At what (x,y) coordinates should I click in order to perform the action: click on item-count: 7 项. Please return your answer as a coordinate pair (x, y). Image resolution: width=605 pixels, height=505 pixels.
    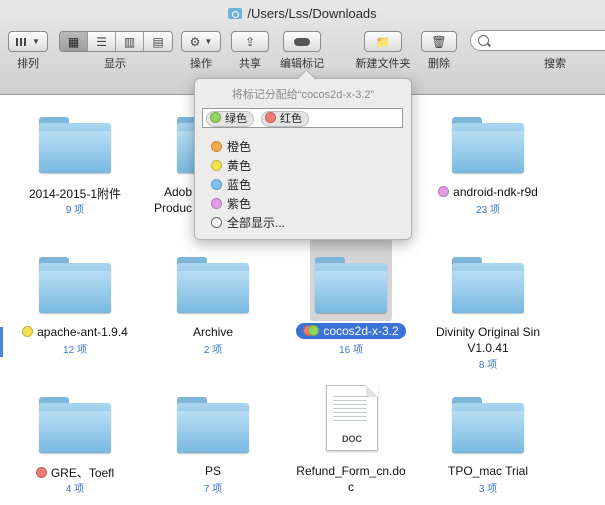
    Looking at the image, I should click on (213, 489).